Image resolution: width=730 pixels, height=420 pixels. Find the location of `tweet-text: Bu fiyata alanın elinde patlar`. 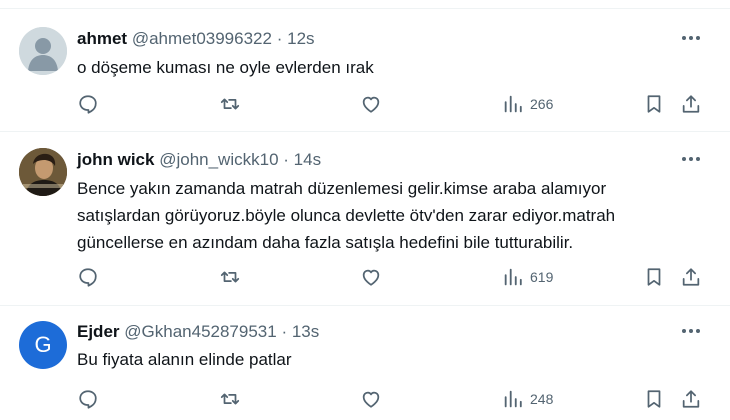

tweet-text: Bu fiyata alanın elinde patlar is located at coordinates (184, 359).